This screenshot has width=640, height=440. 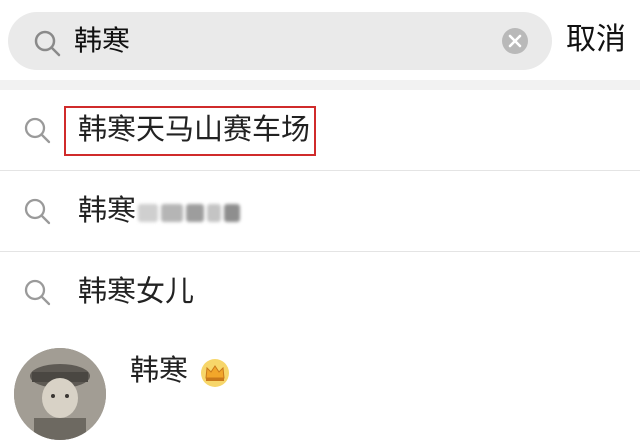 I want to click on cancel-button: 取消, so click(x=596, y=40).